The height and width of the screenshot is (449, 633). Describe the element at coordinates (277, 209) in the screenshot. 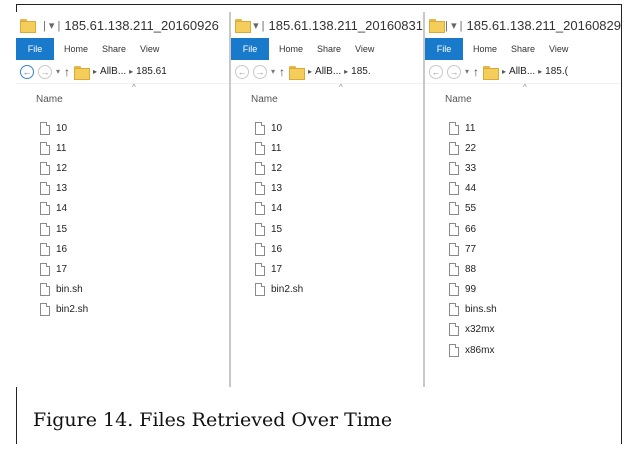

I see `file-name: 14` at that location.